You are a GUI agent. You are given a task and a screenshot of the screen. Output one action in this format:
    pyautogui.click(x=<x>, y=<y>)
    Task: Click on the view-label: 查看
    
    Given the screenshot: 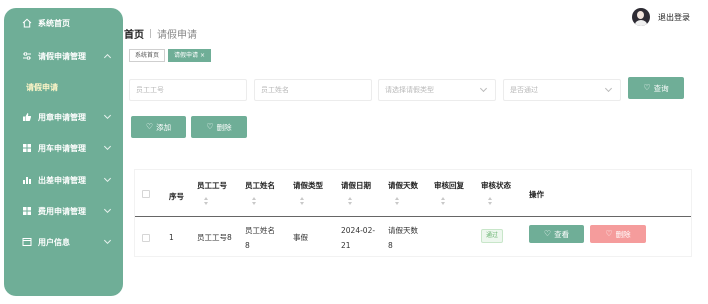 What is the action you would take?
    pyautogui.click(x=562, y=234)
    